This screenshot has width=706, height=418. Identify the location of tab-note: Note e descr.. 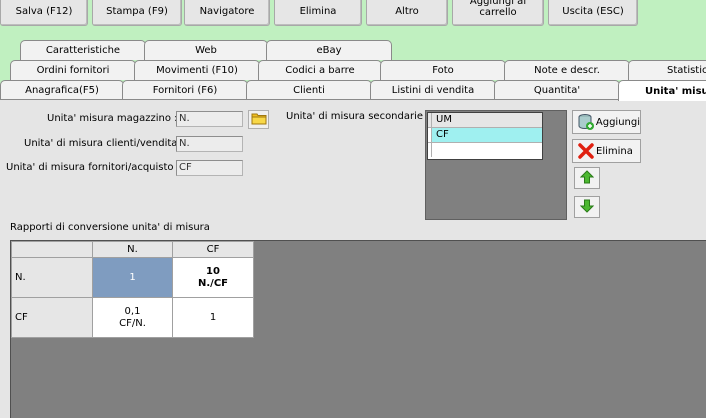
(567, 70).